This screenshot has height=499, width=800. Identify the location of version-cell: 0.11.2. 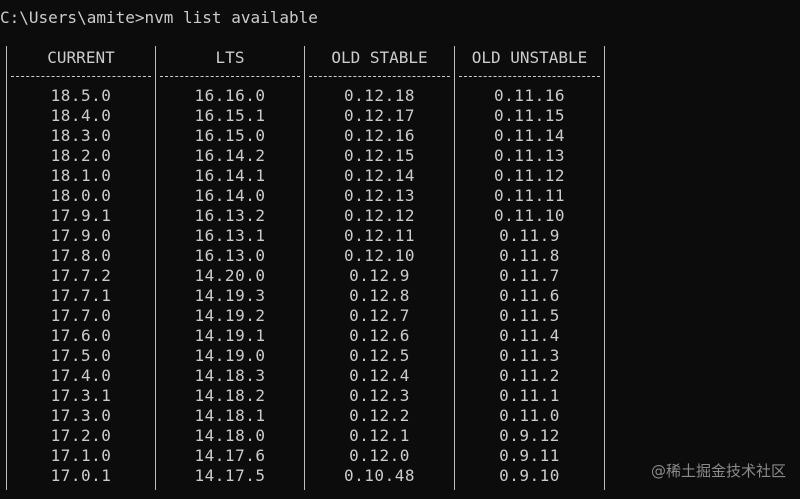
(529, 375).